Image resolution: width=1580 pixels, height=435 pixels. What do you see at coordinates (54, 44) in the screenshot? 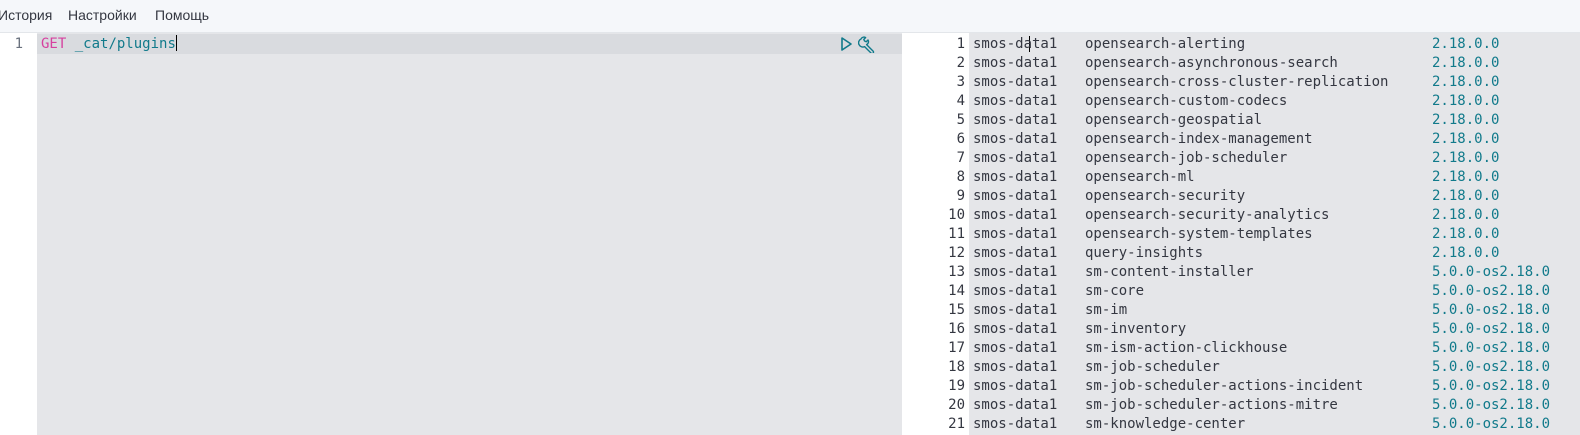
I see `request-method: GET` at bounding box center [54, 44].